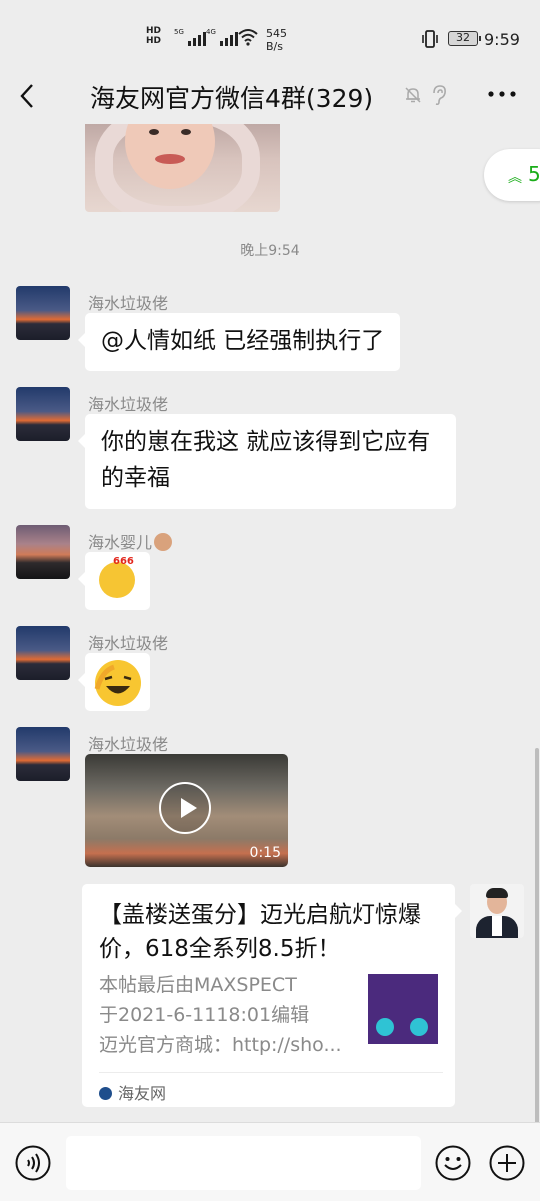 The width and height of the screenshot is (540, 1201). I want to click on battery-icon: 32, so click(464, 38).